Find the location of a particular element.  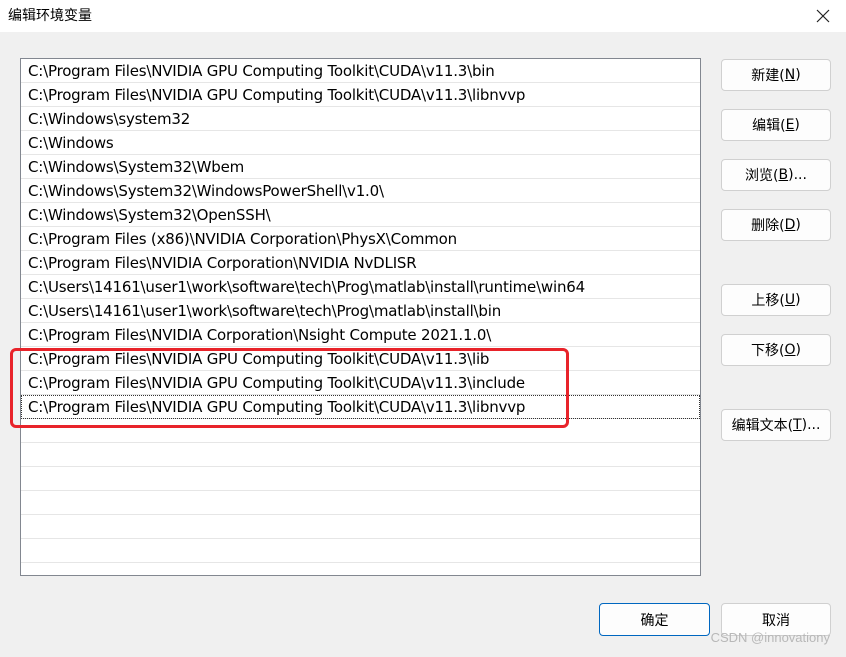

move-down-button: 下移(O) is located at coordinates (776, 350).